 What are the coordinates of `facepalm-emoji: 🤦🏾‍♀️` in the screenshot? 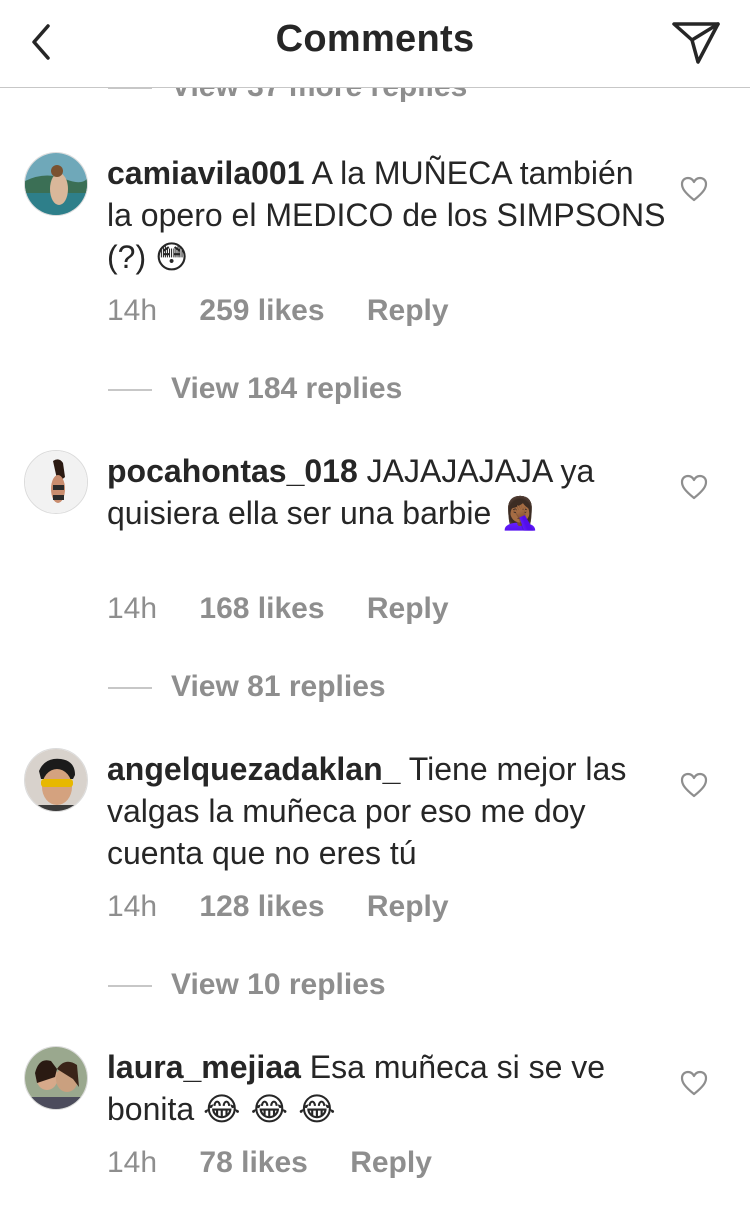 It's located at (520, 513).